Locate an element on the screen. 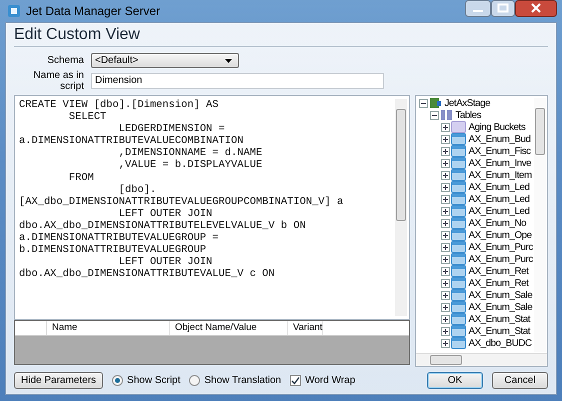  window-title: Jet Data Manager Server is located at coordinates (93, 11).